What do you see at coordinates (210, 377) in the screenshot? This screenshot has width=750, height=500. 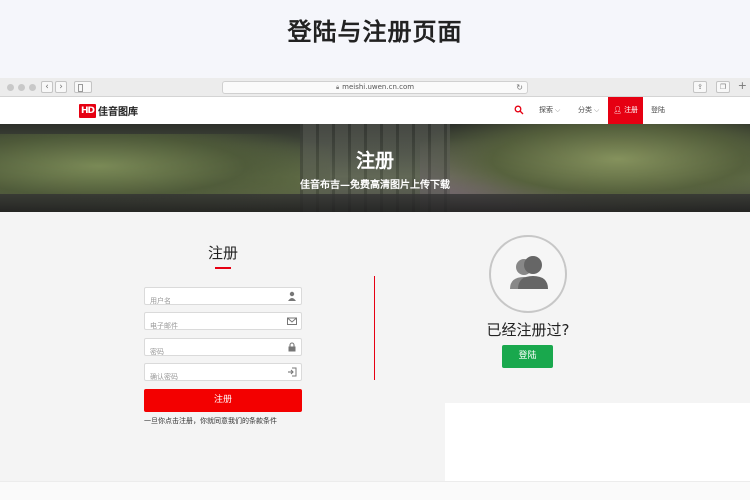 I see `confirm-password-input` at bounding box center [210, 377].